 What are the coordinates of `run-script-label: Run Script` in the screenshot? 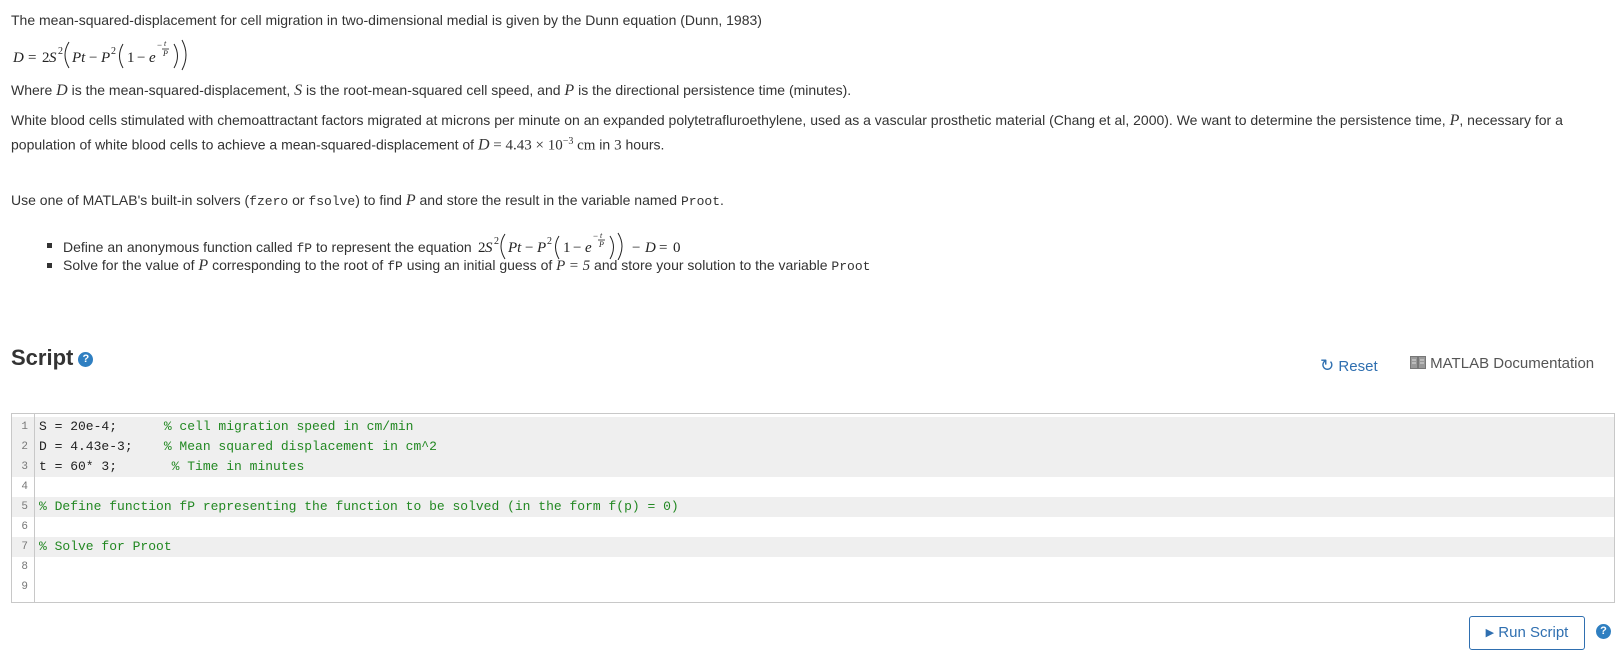 It's located at (1533, 632).